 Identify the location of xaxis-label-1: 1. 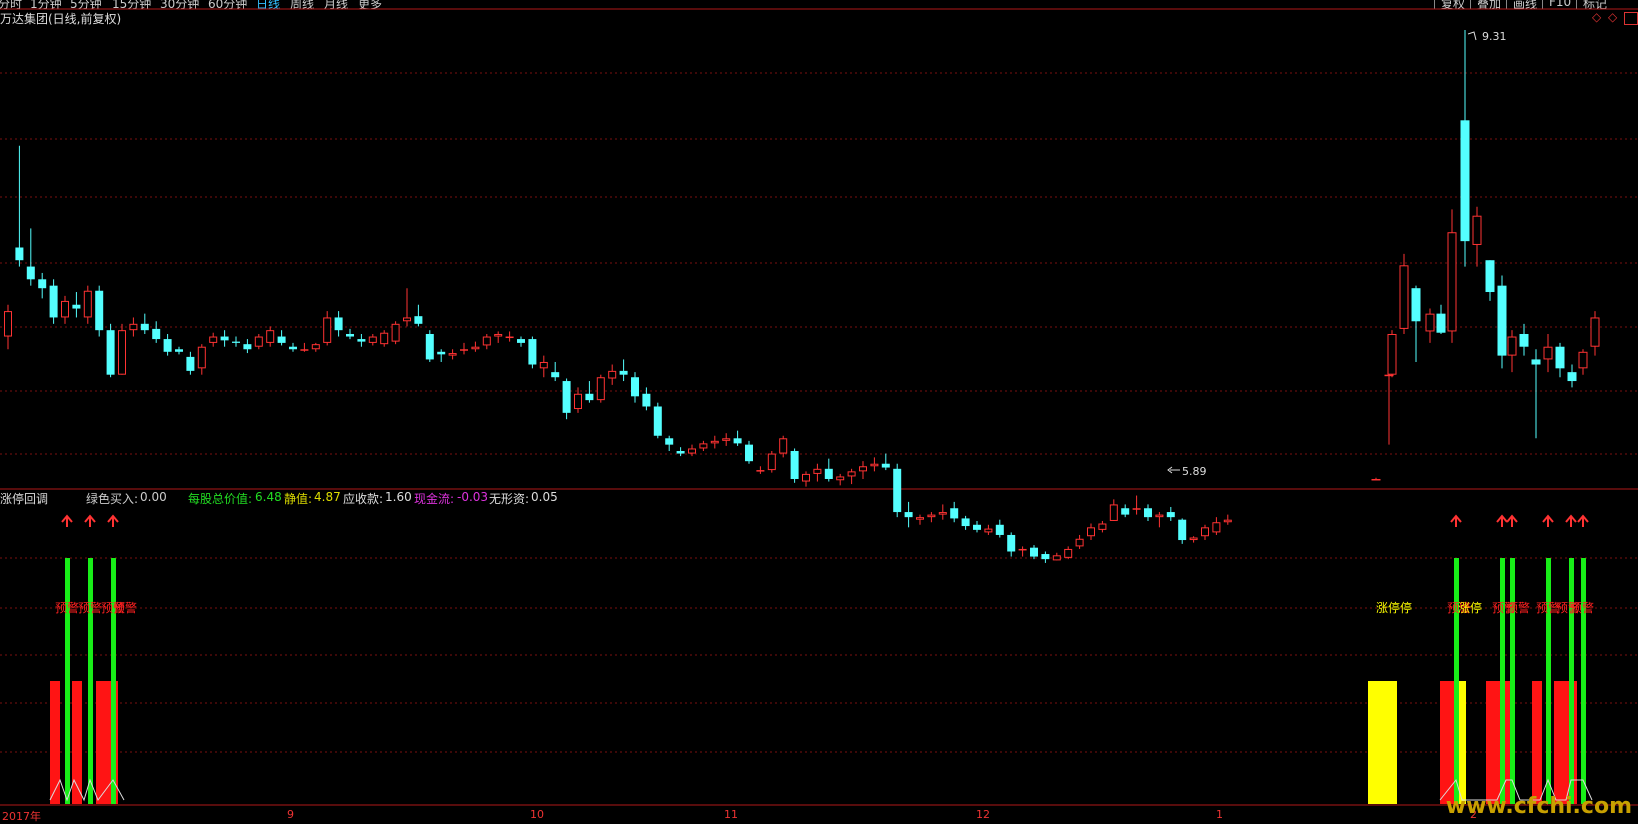
(1219, 814).